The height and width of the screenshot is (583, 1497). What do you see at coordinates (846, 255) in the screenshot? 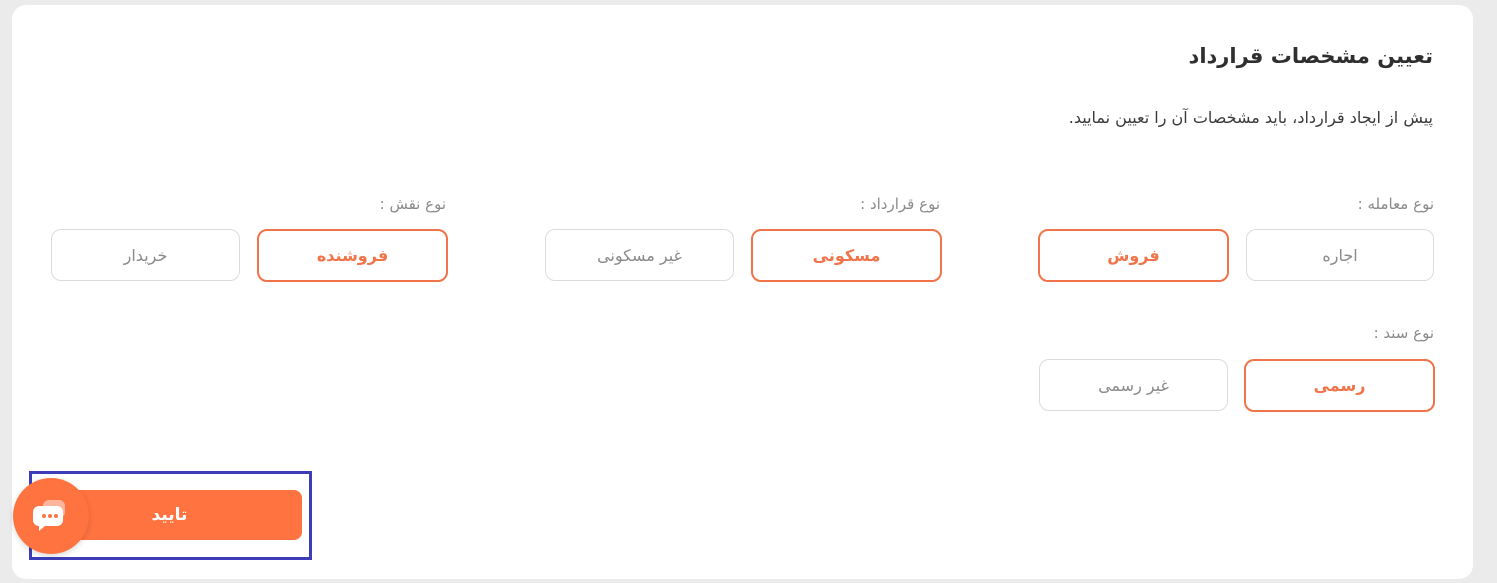
I see `contract-type-option-residential: مسکونی` at bounding box center [846, 255].